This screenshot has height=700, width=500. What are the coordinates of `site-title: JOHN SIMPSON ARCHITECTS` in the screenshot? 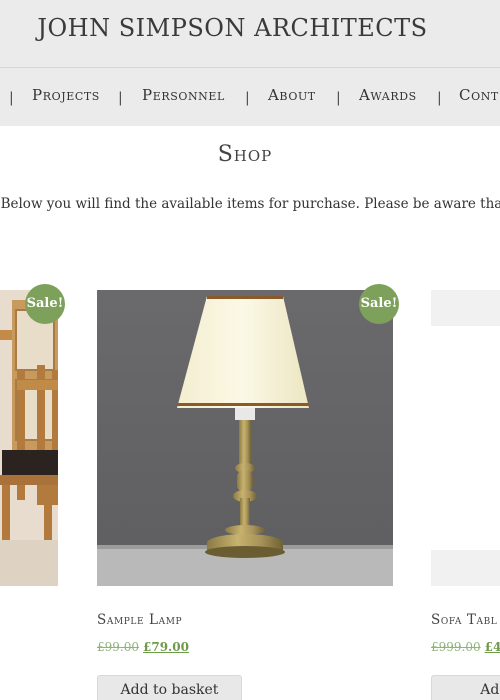 It's located at (232, 28).